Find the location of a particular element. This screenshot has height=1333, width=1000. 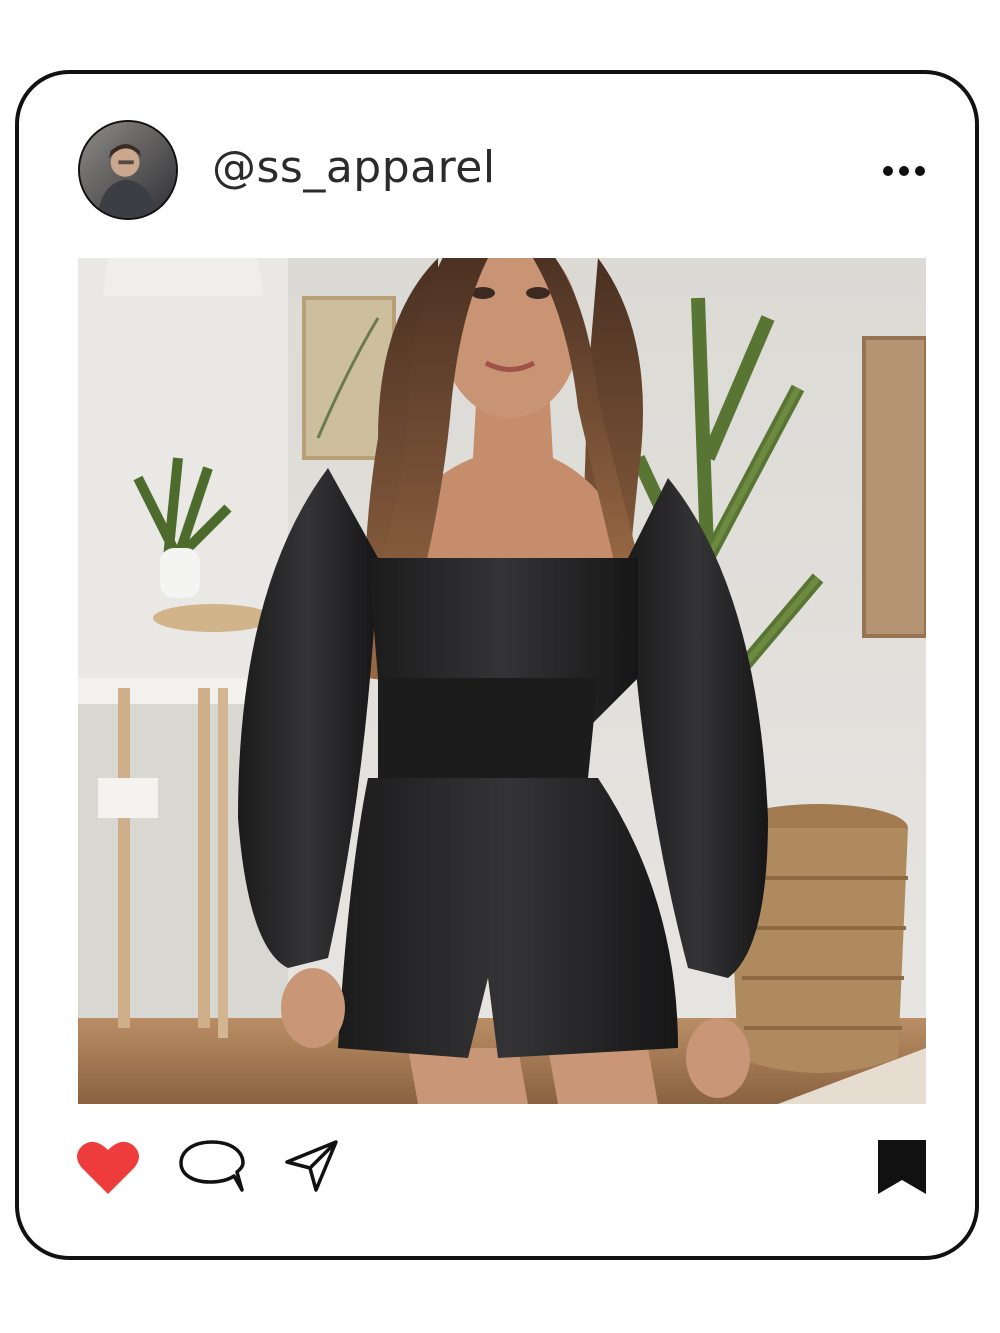

post-username: @ss_apparel is located at coordinates (354, 168).